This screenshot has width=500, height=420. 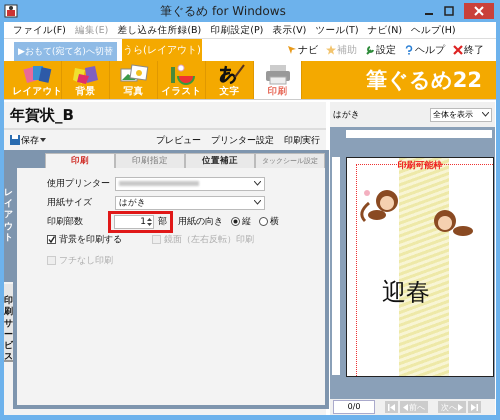 What do you see at coordinates (331, 50) in the screenshot?
I see `star-icon` at bounding box center [331, 50].